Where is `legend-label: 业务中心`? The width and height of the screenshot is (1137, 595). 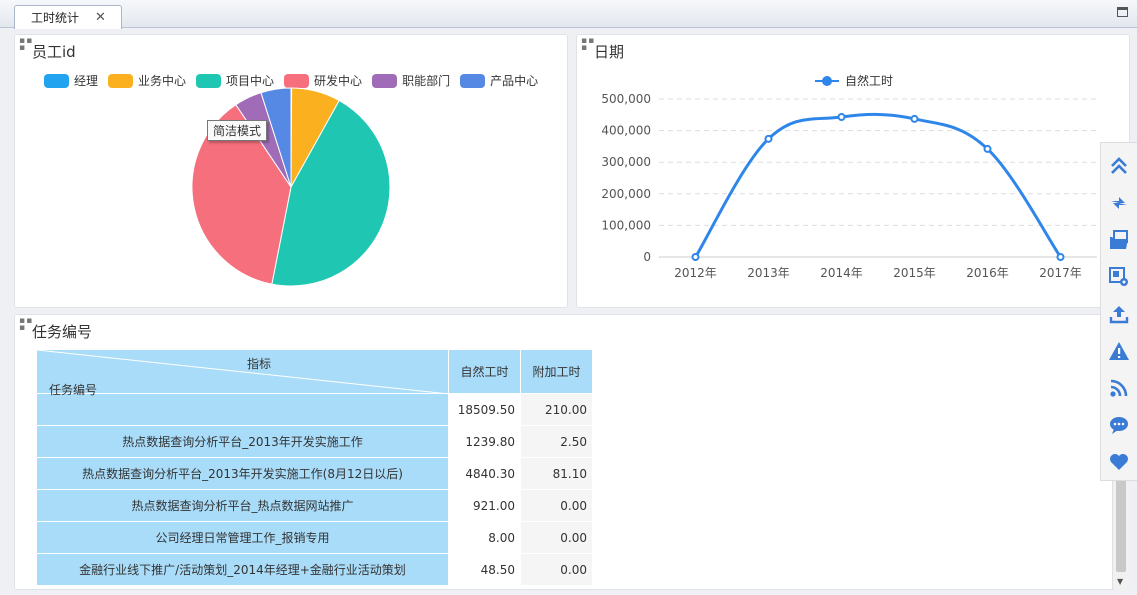
legend-label: 业务中心 is located at coordinates (162, 81).